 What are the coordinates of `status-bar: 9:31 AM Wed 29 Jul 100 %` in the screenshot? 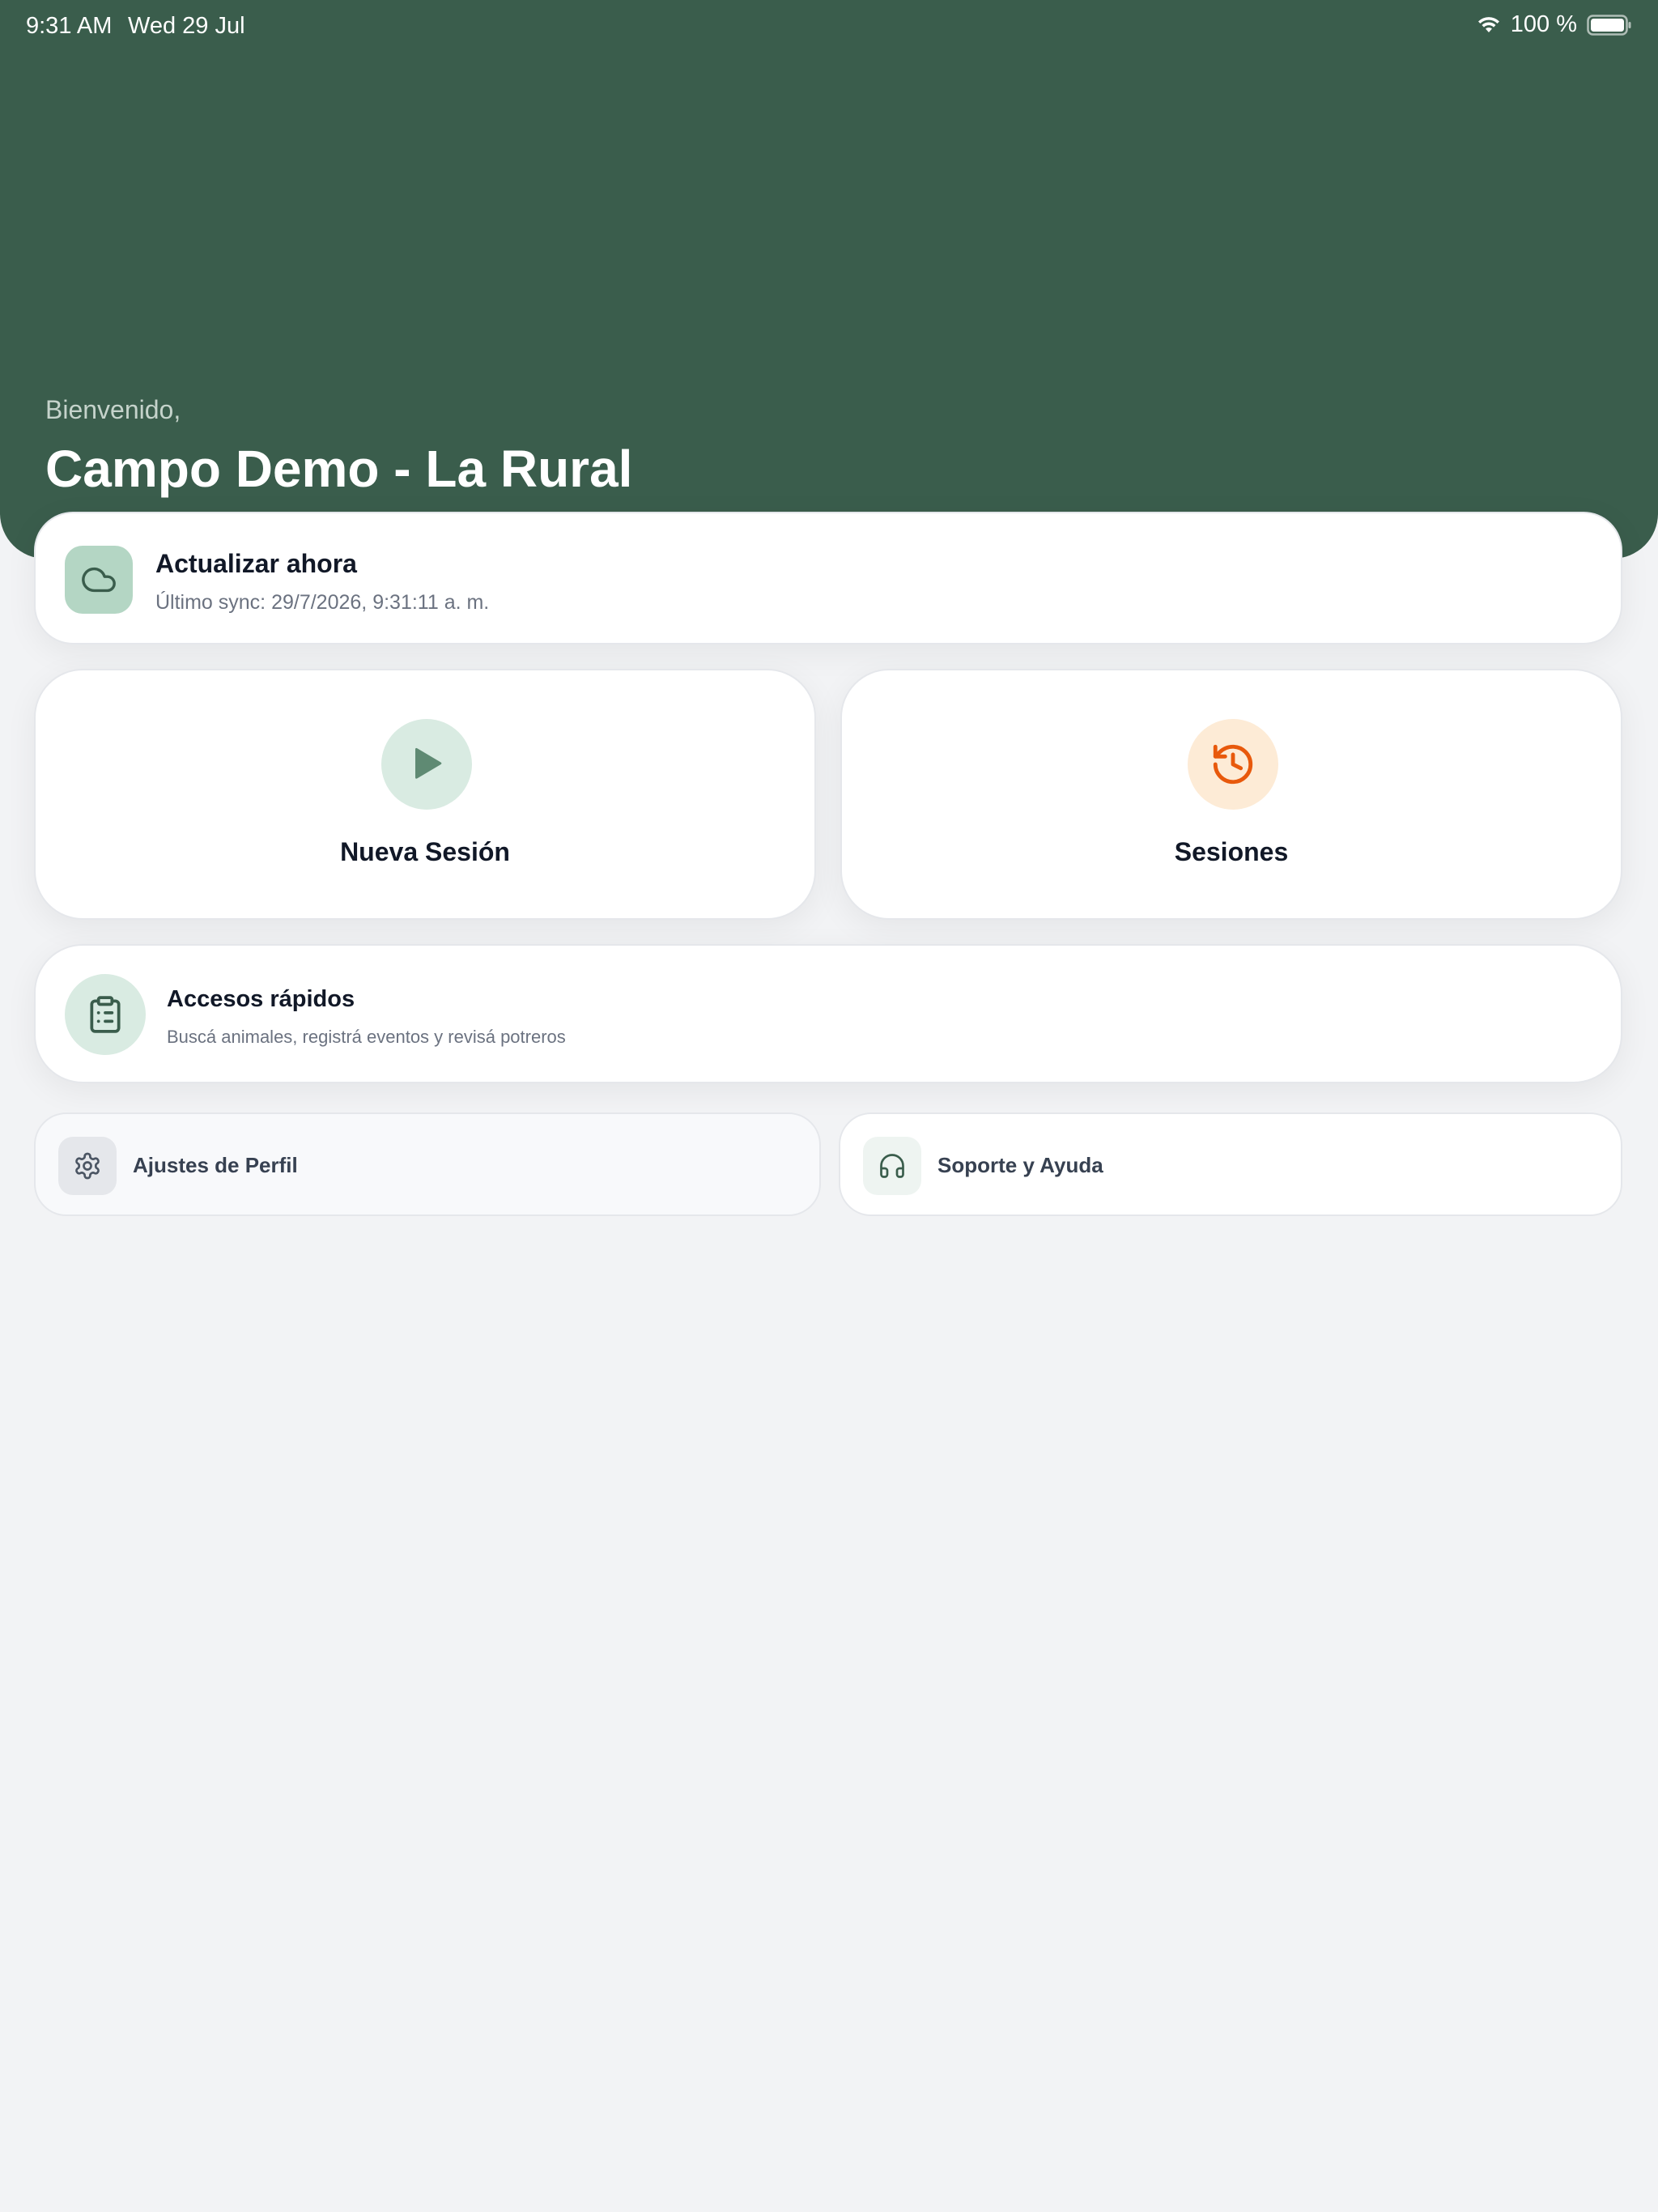 It's located at (829, 26).